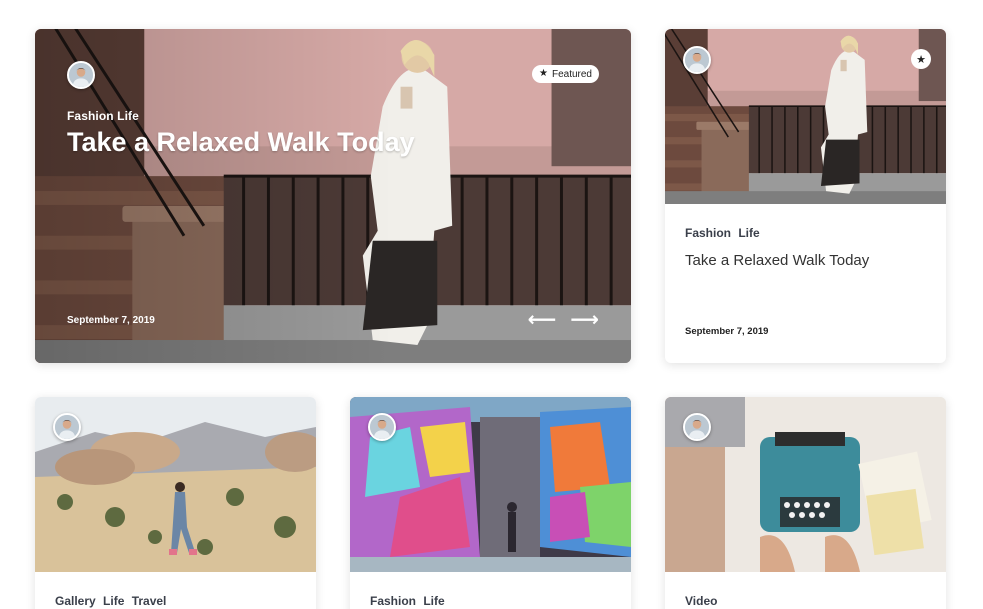 Image resolution: width=983 pixels, height=609 pixels. What do you see at coordinates (563, 320) in the screenshot?
I see `slider-controls: ⟵ ⟶` at bounding box center [563, 320].